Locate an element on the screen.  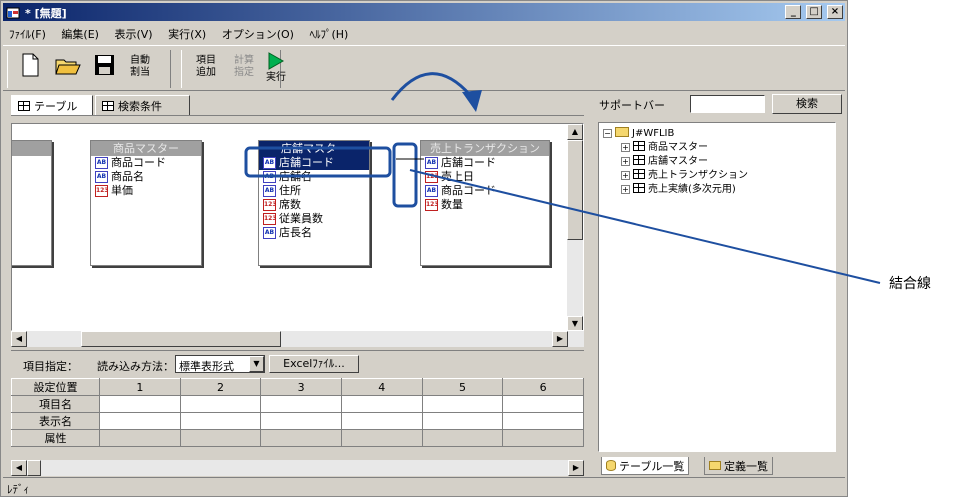
field-employees: 123 従業員数 is located at coordinates (314, 219).